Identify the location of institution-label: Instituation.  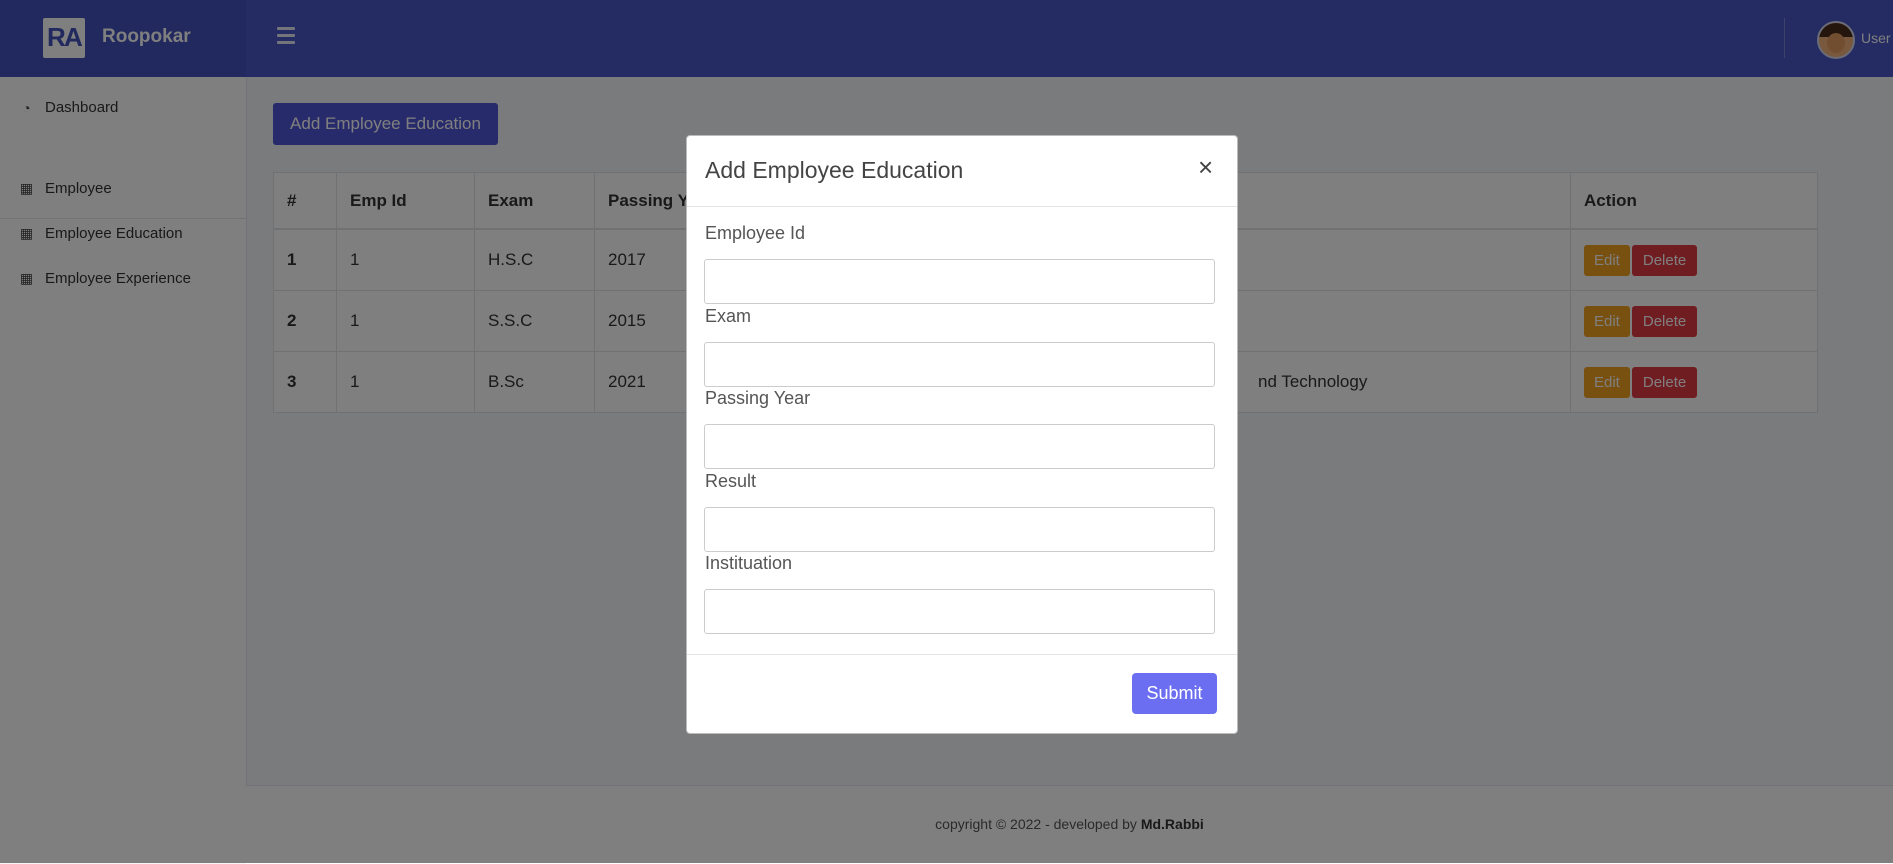
(749, 563).